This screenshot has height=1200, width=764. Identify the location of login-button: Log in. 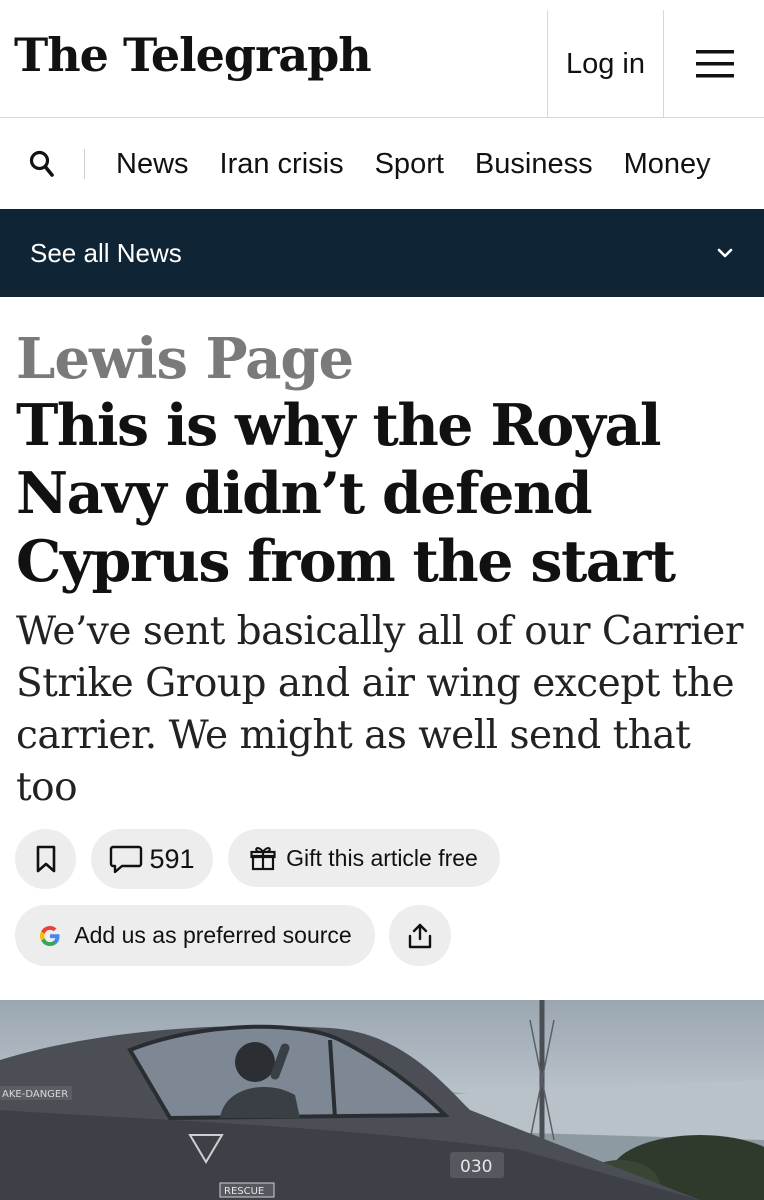
(605, 64).